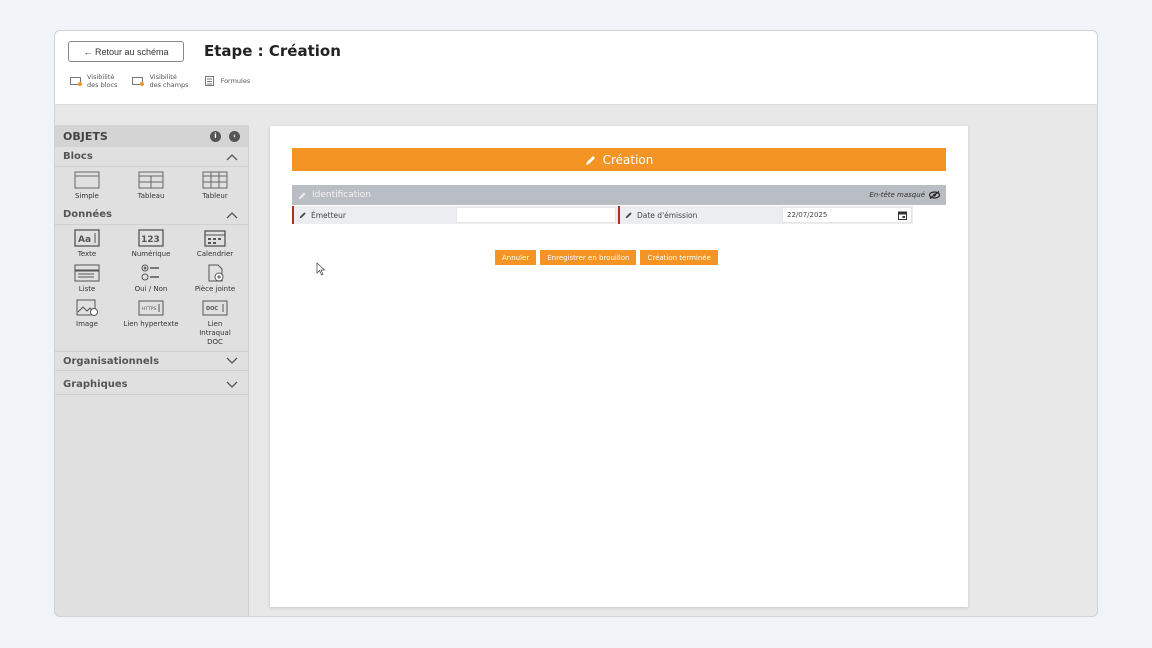 The width and height of the screenshot is (1152, 648). I want to click on object-tableau: Tableau, so click(151, 186).